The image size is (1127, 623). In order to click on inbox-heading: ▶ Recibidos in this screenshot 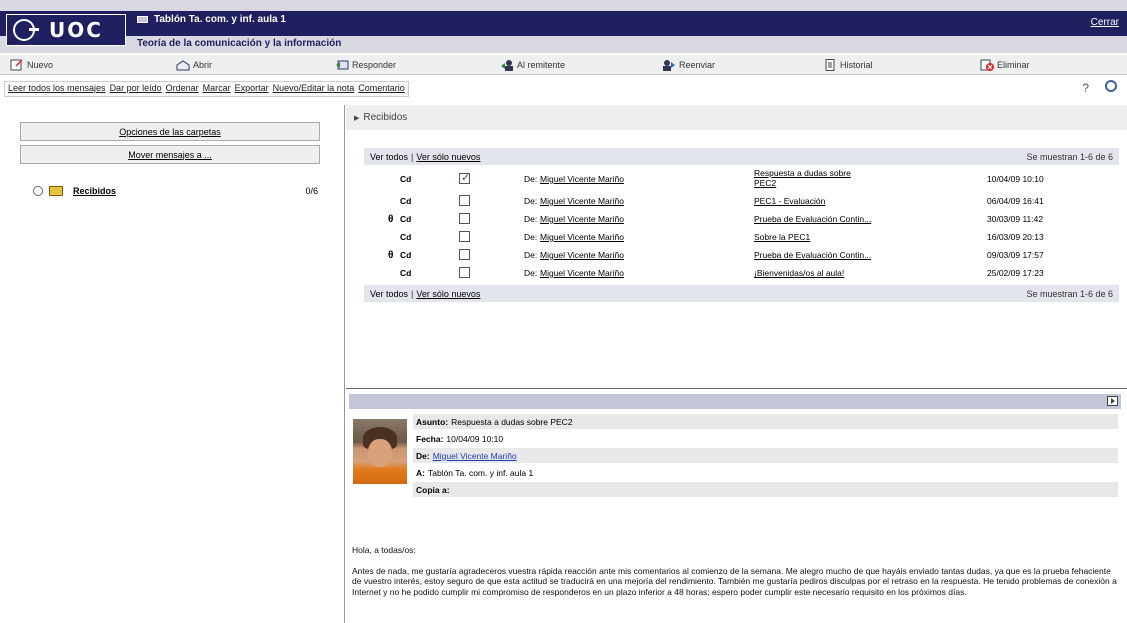, I will do `click(736, 117)`.